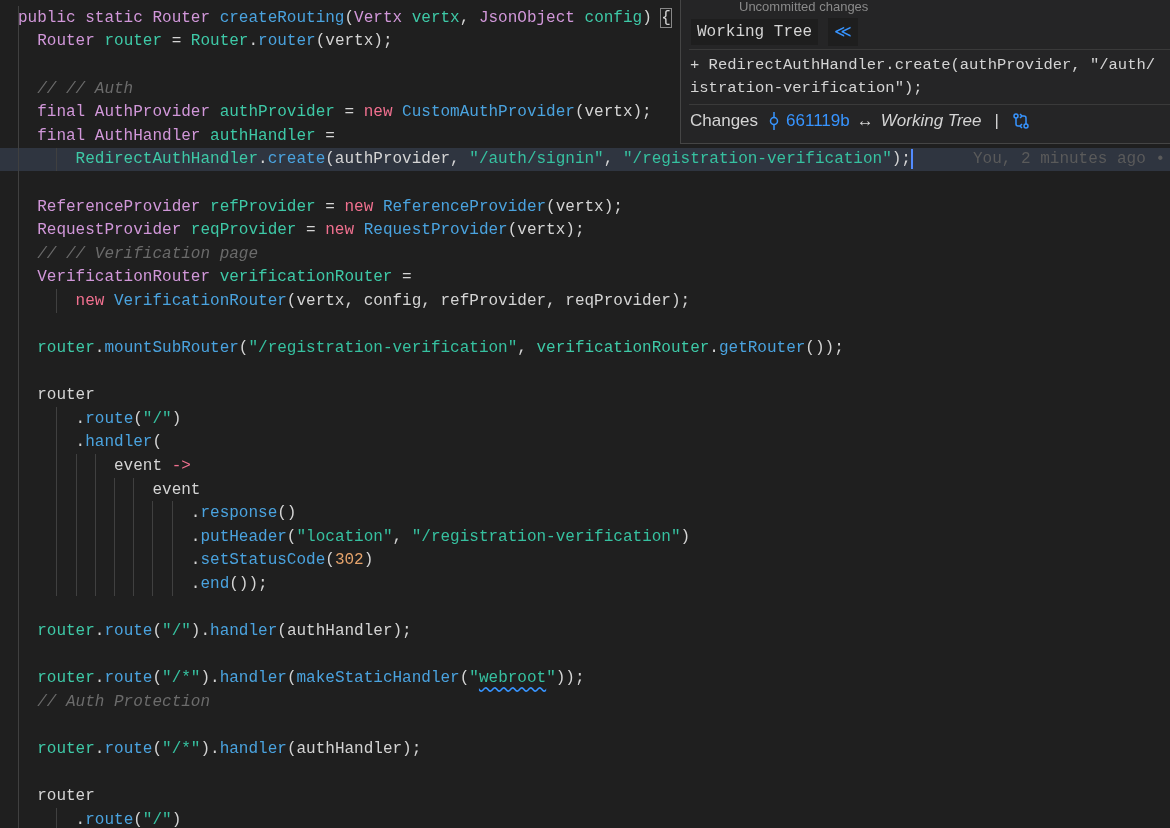  What do you see at coordinates (818, 121) in the screenshot?
I see `commit-link: 661119b` at bounding box center [818, 121].